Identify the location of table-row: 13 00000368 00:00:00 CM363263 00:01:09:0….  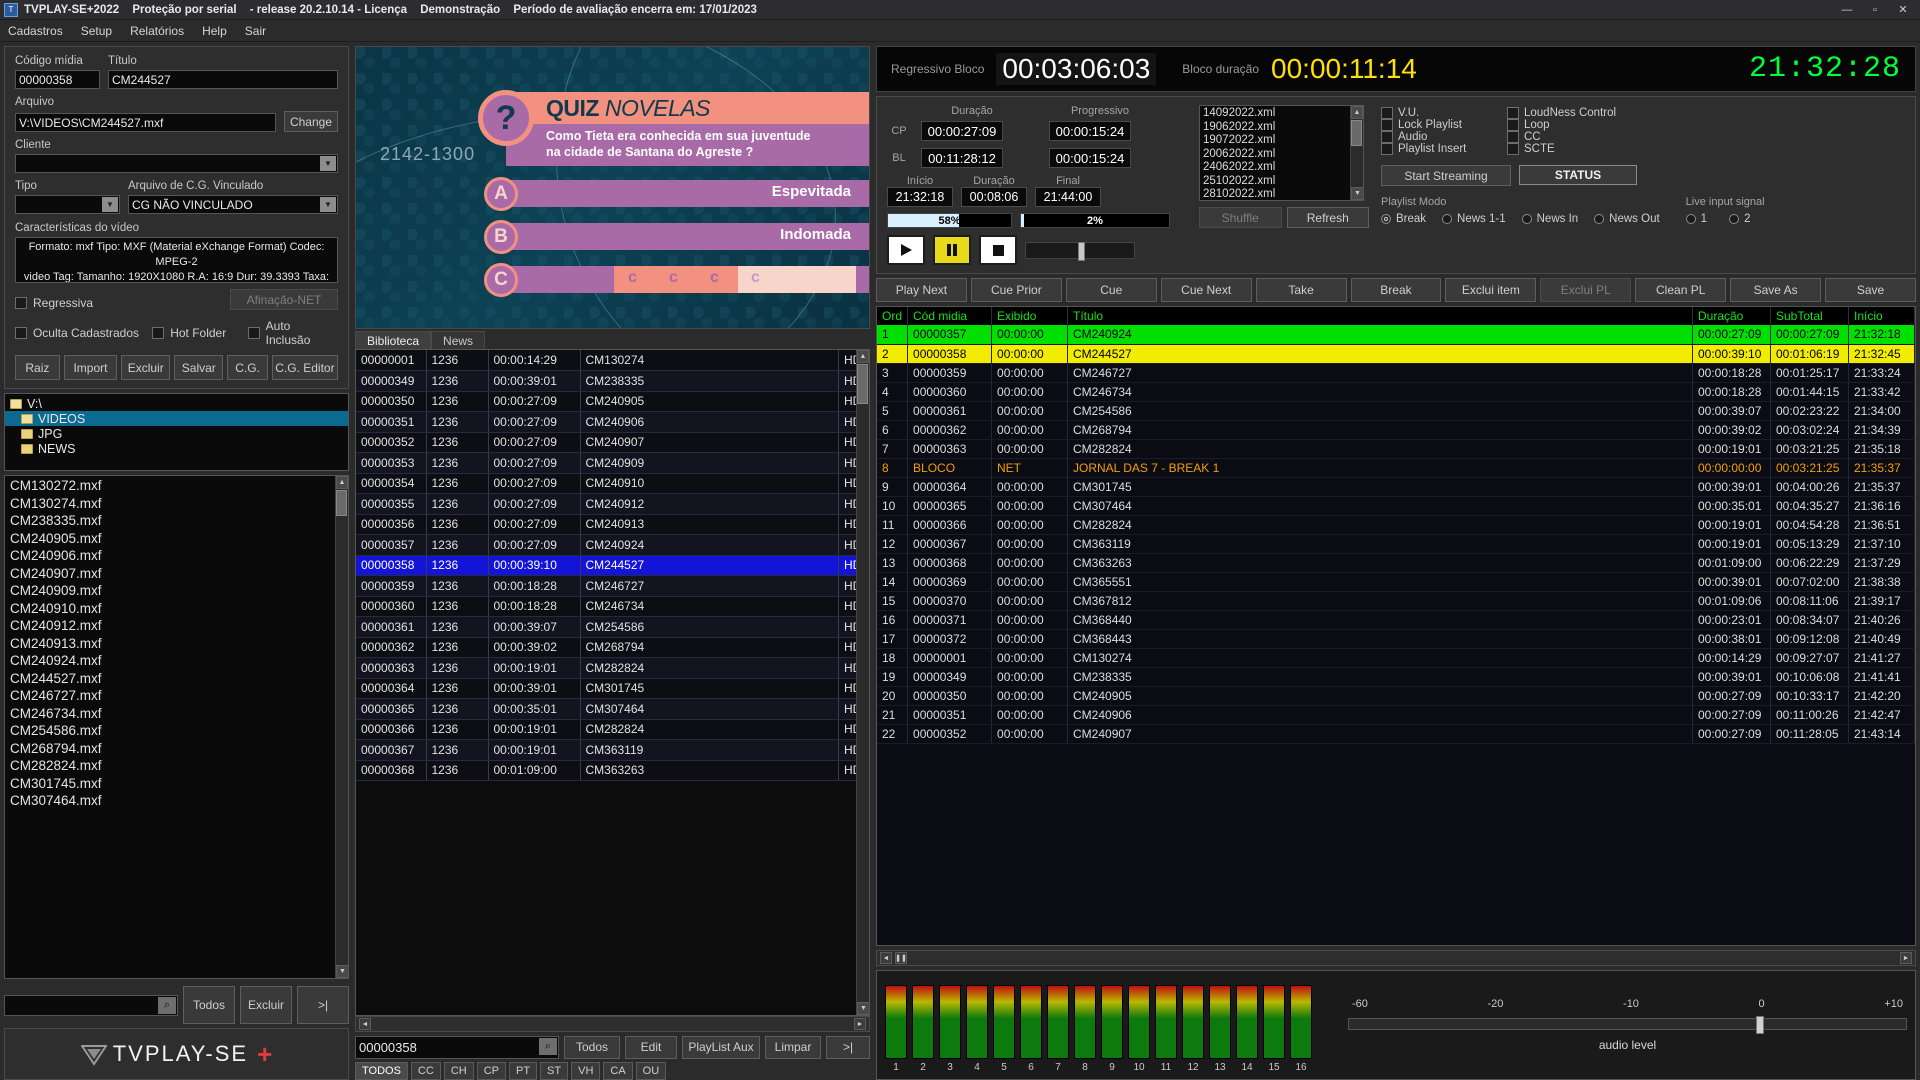
(1396, 563).